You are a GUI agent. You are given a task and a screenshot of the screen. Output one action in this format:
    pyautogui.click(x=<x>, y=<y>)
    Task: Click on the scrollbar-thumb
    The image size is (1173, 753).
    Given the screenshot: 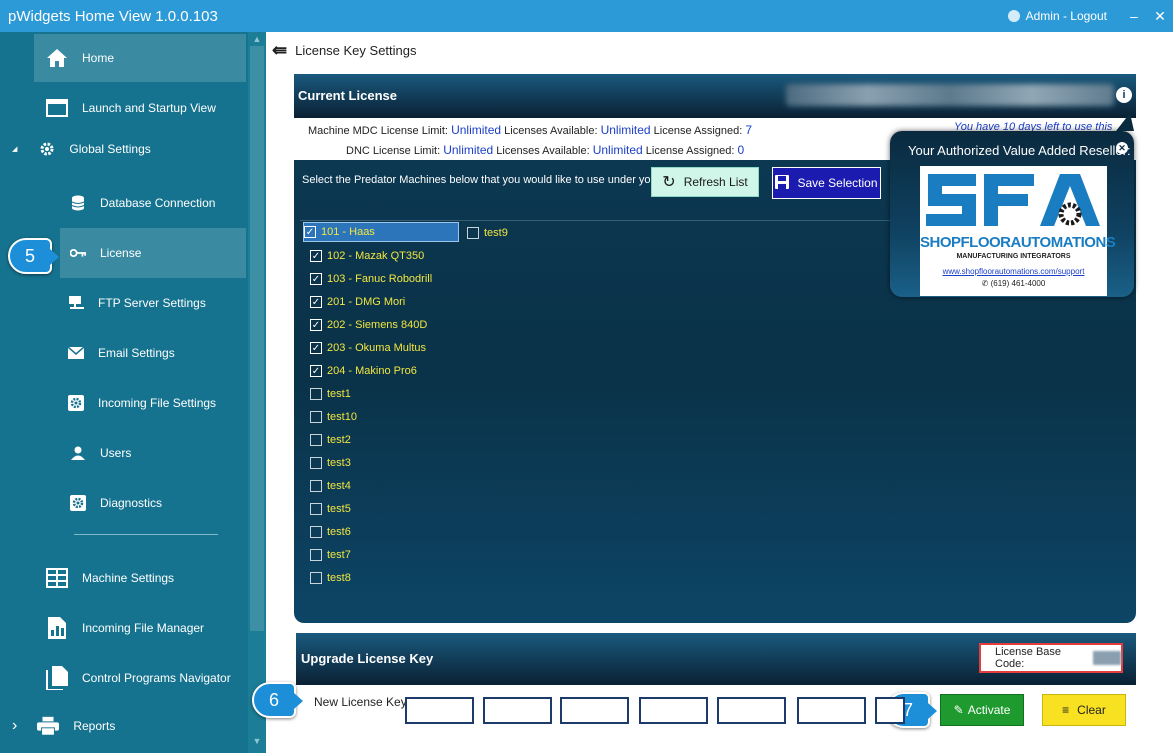 What is the action you would take?
    pyautogui.click(x=257, y=338)
    